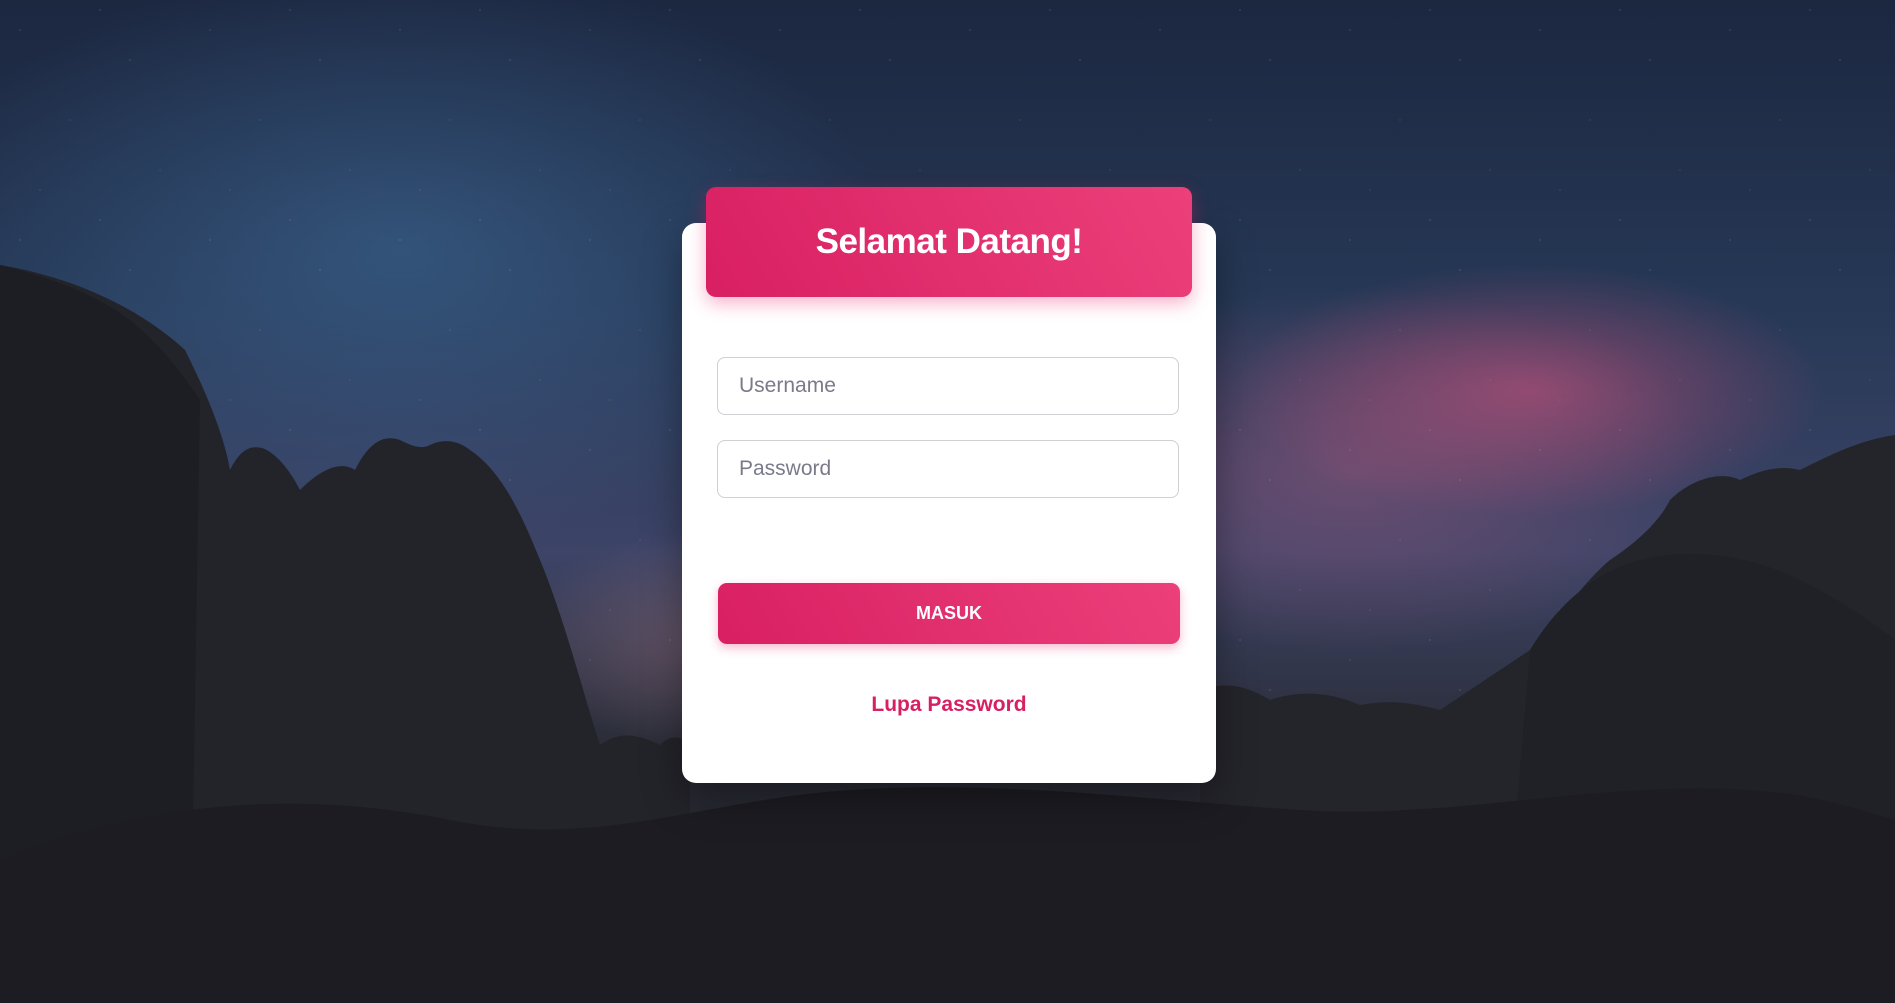 Image resolution: width=1895 pixels, height=1003 pixels. Describe the element at coordinates (948, 386) in the screenshot. I see `username-input` at that location.